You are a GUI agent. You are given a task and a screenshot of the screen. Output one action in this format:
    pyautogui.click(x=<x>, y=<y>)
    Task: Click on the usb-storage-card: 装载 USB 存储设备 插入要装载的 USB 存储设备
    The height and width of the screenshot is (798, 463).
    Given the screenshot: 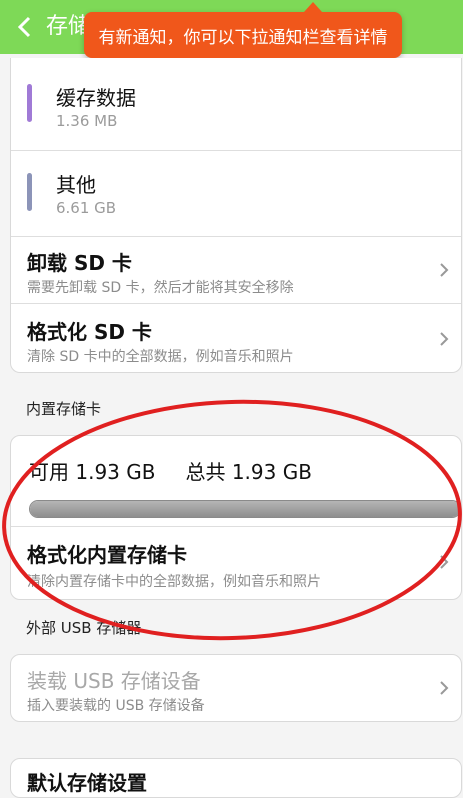 What is the action you would take?
    pyautogui.click(x=236, y=688)
    